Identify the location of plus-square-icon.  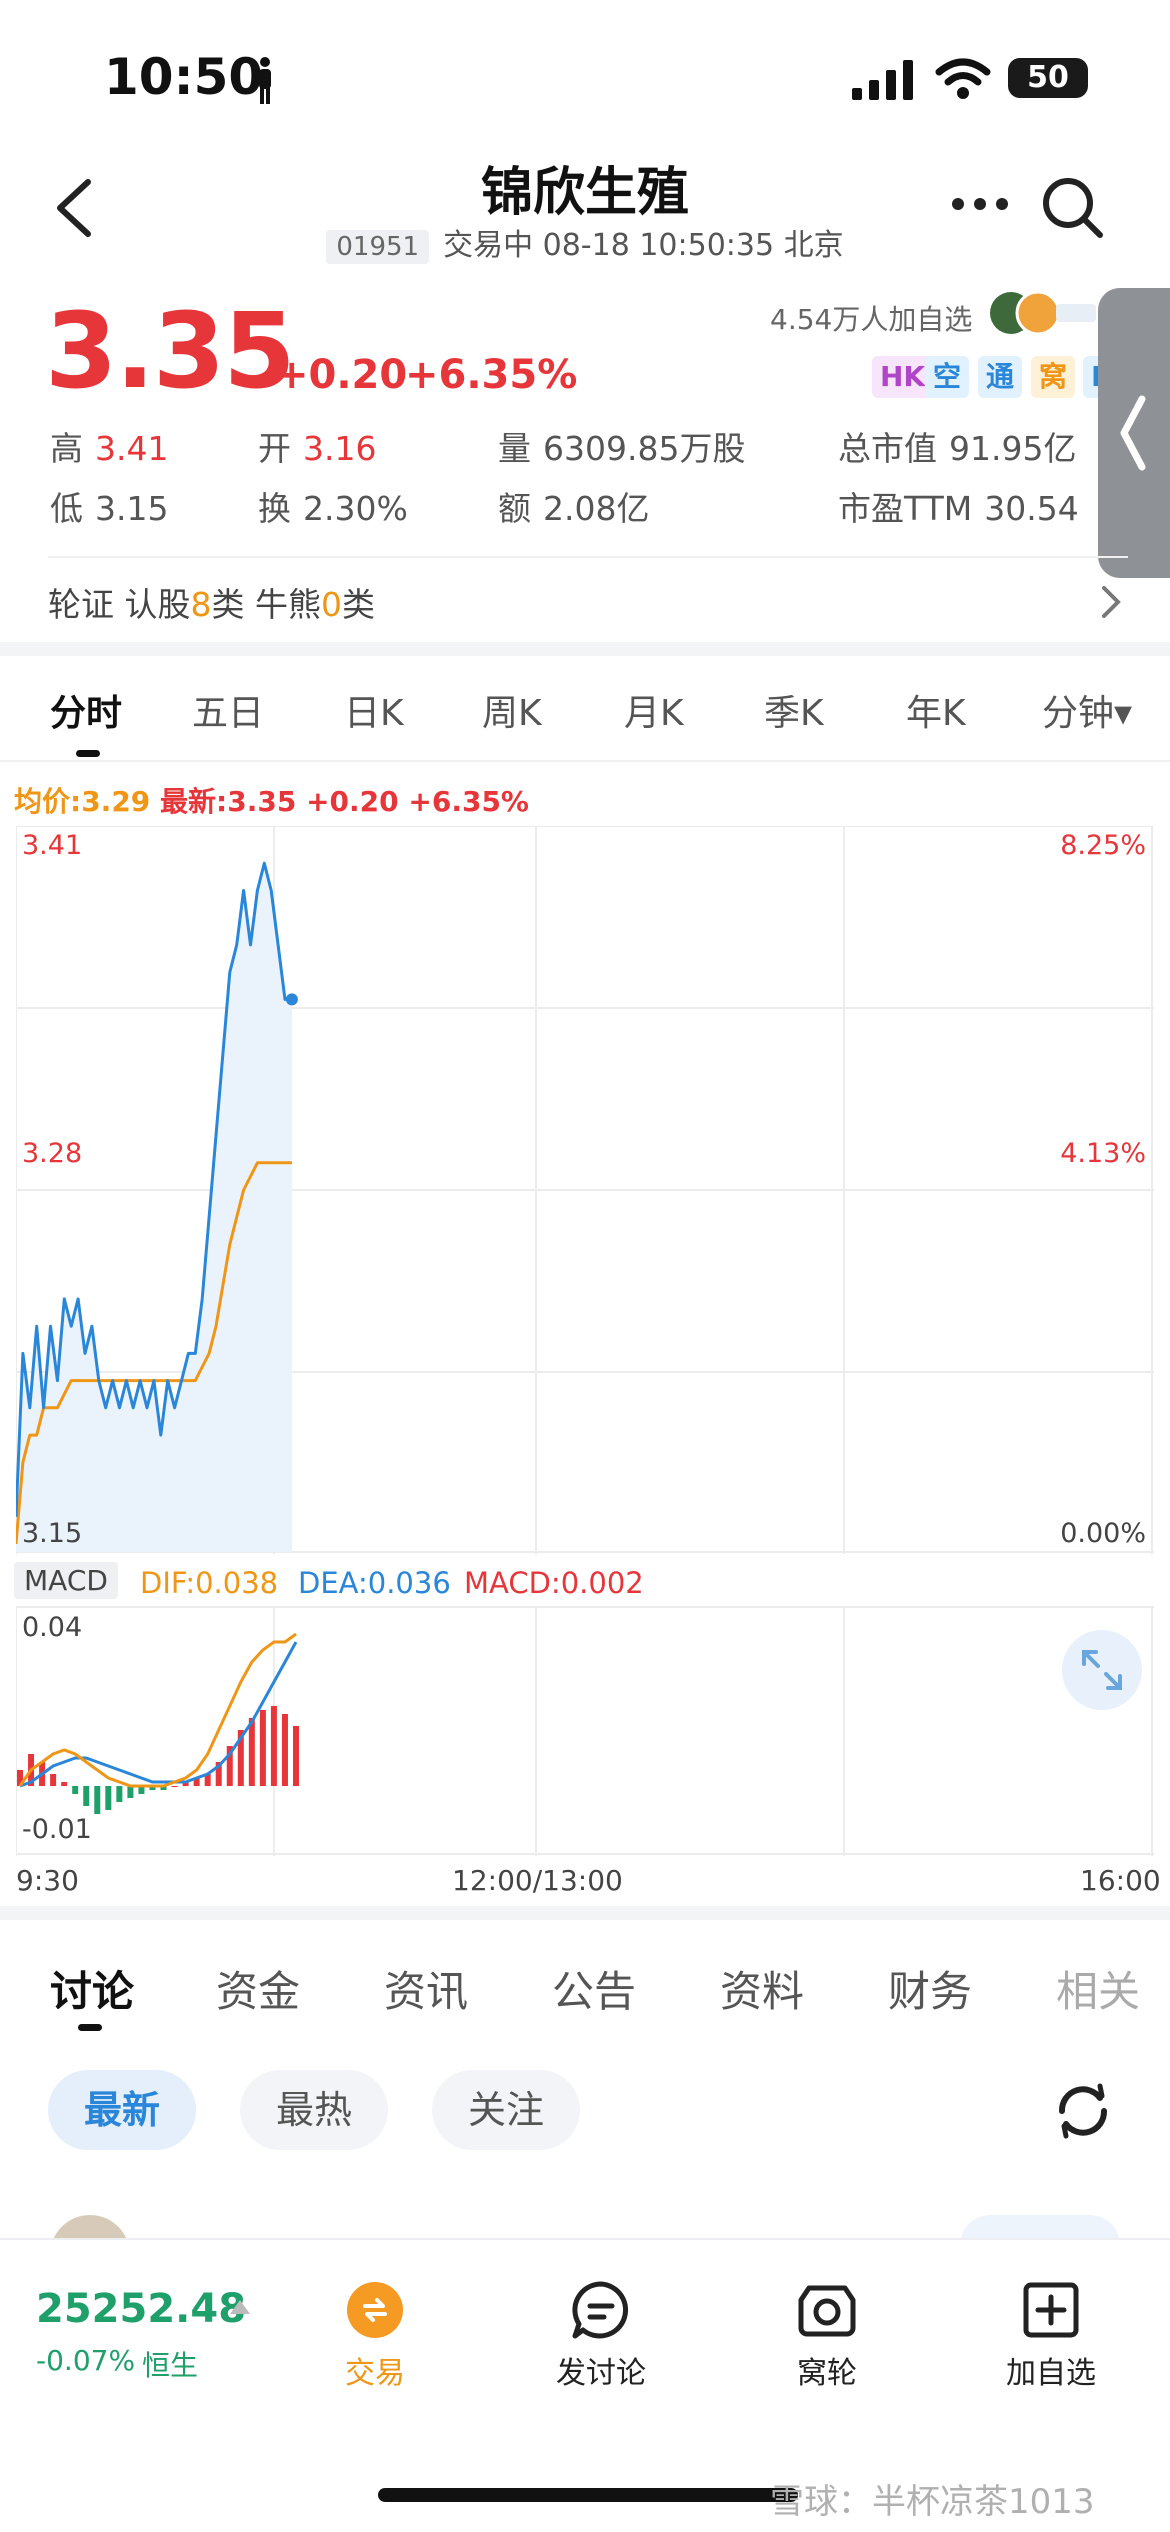
(1051, 2310).